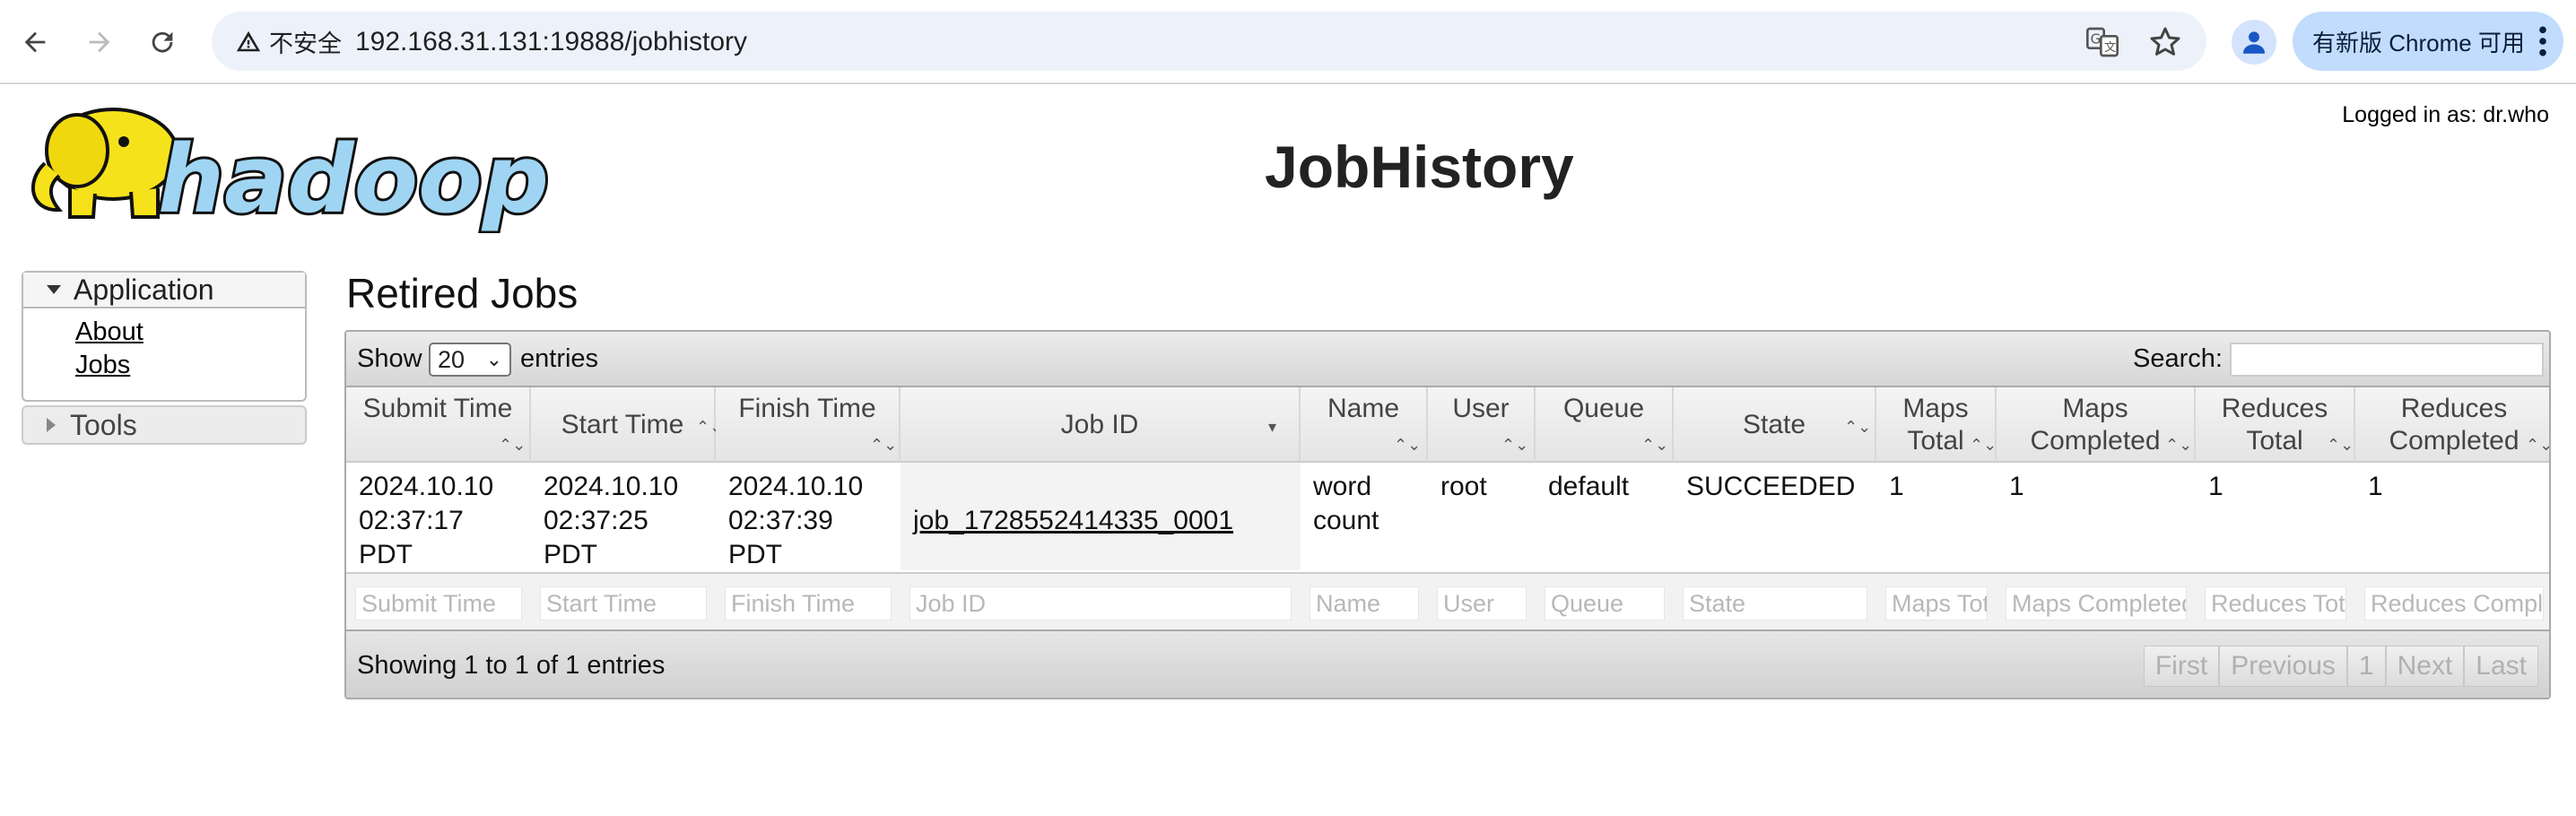 The height and width of the screenshot is (816, 2576). Describe the element at coordinates (54, 290) in the screenshot. I see `caret-down-icon` at that location.